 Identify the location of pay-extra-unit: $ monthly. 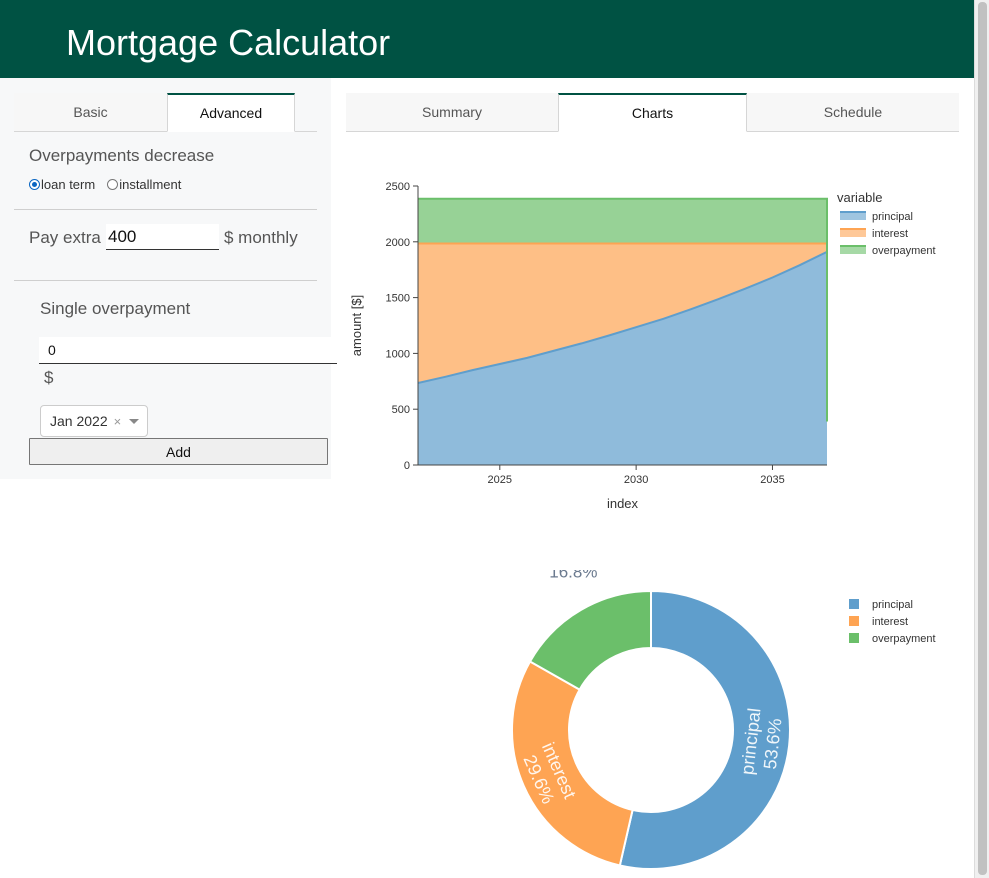
(261, 237).